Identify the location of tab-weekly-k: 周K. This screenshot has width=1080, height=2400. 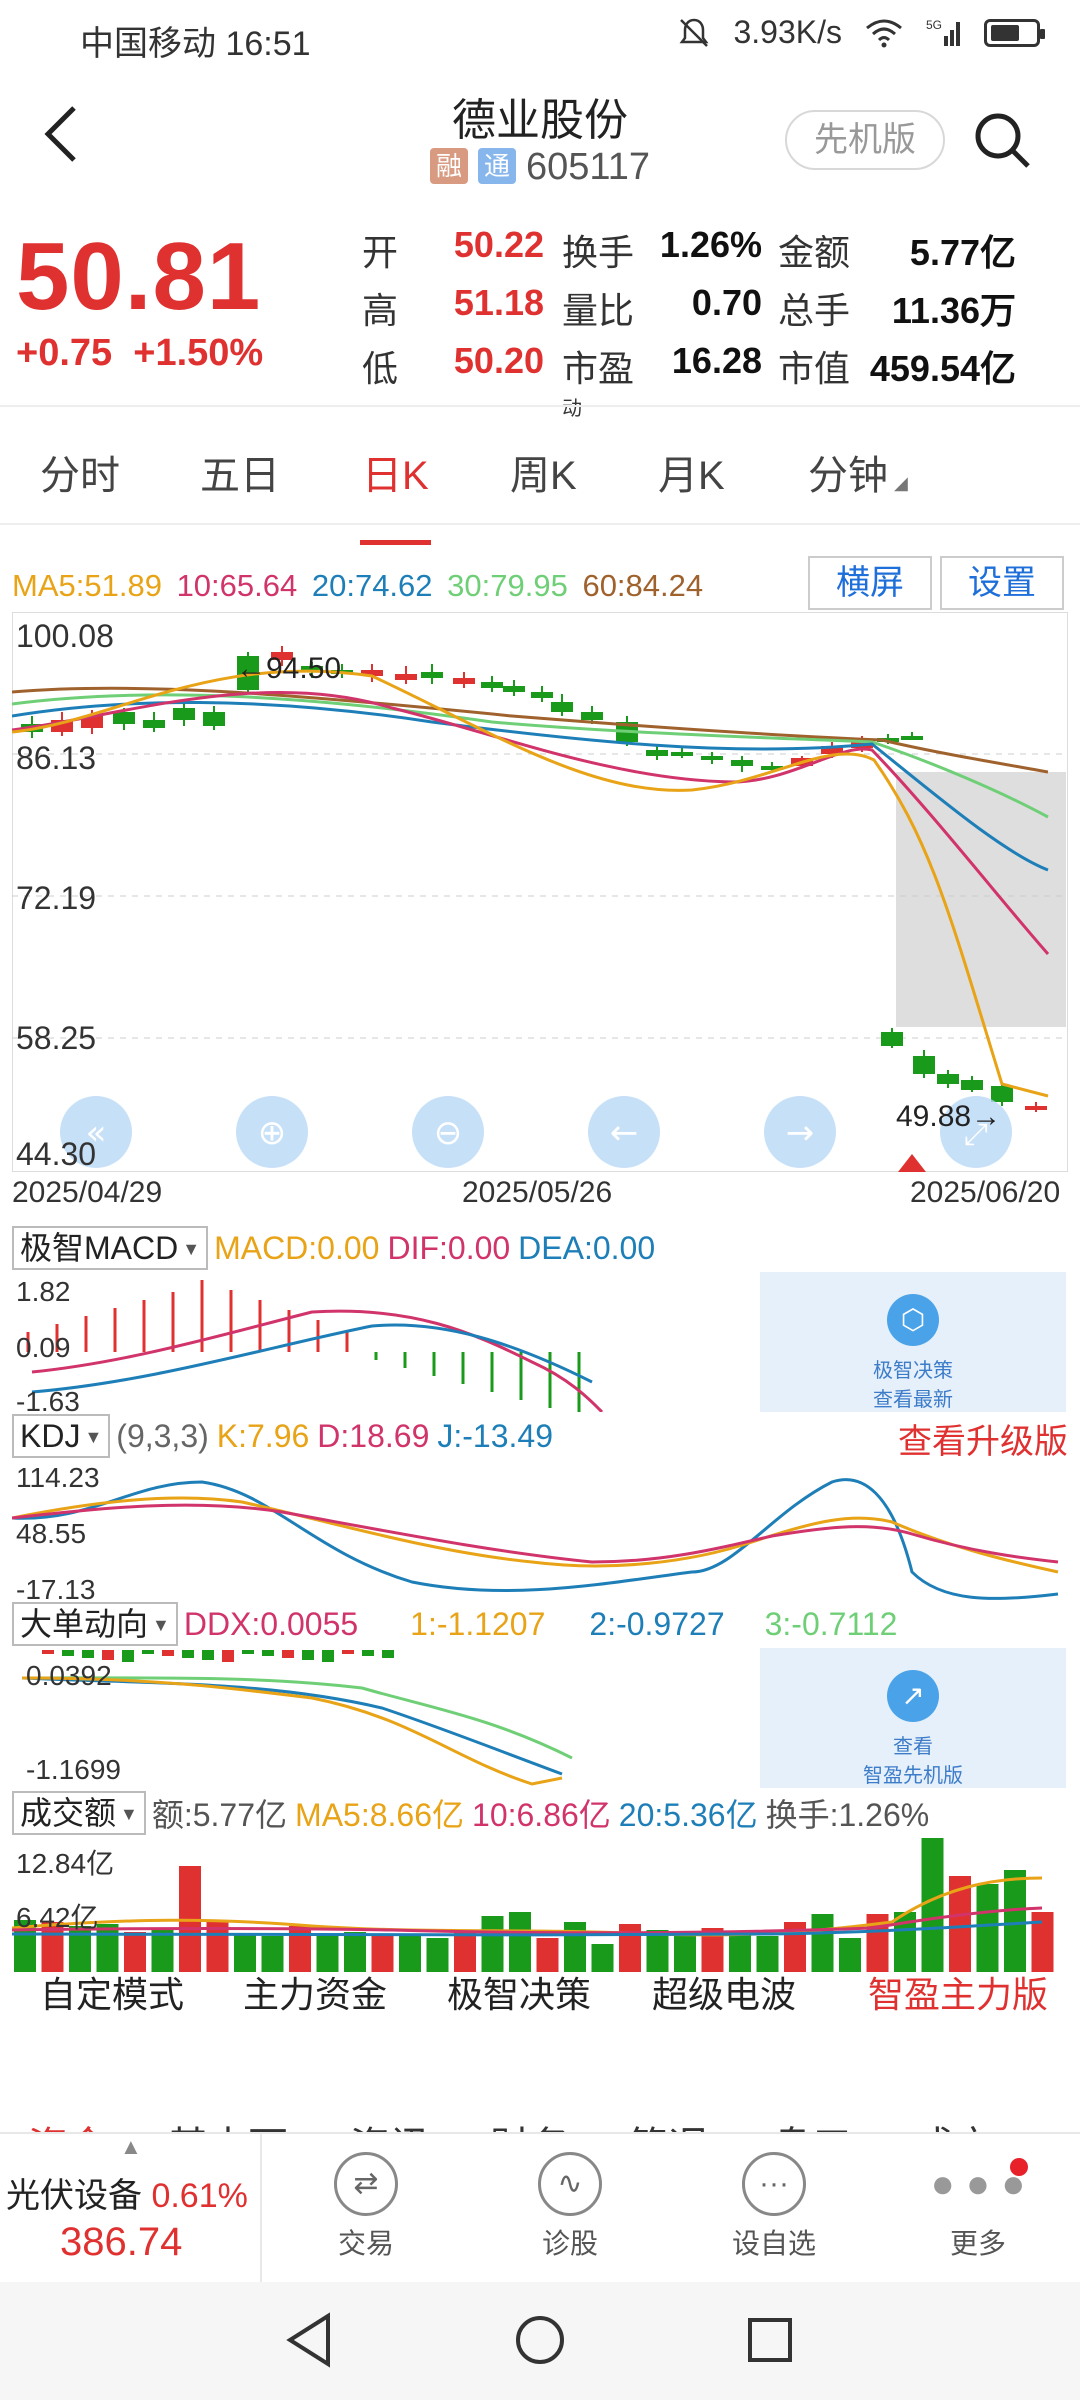
(543, 472).